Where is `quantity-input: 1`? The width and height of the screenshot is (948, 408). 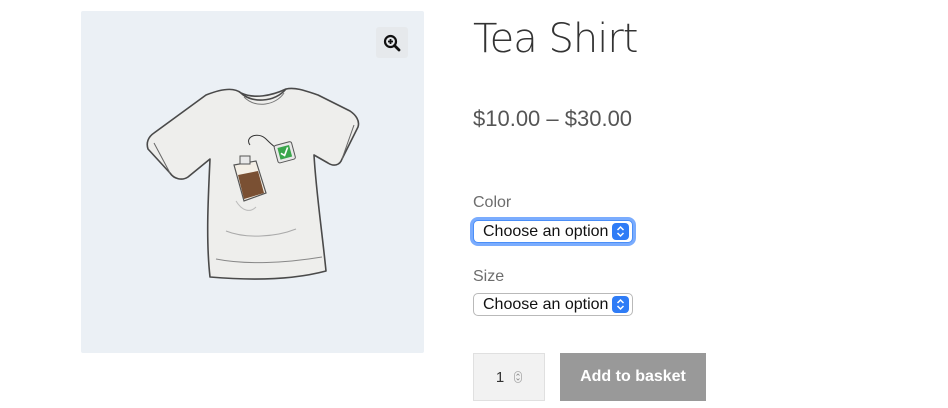 quantity-input: 1 is located at coordinates (509, 377).